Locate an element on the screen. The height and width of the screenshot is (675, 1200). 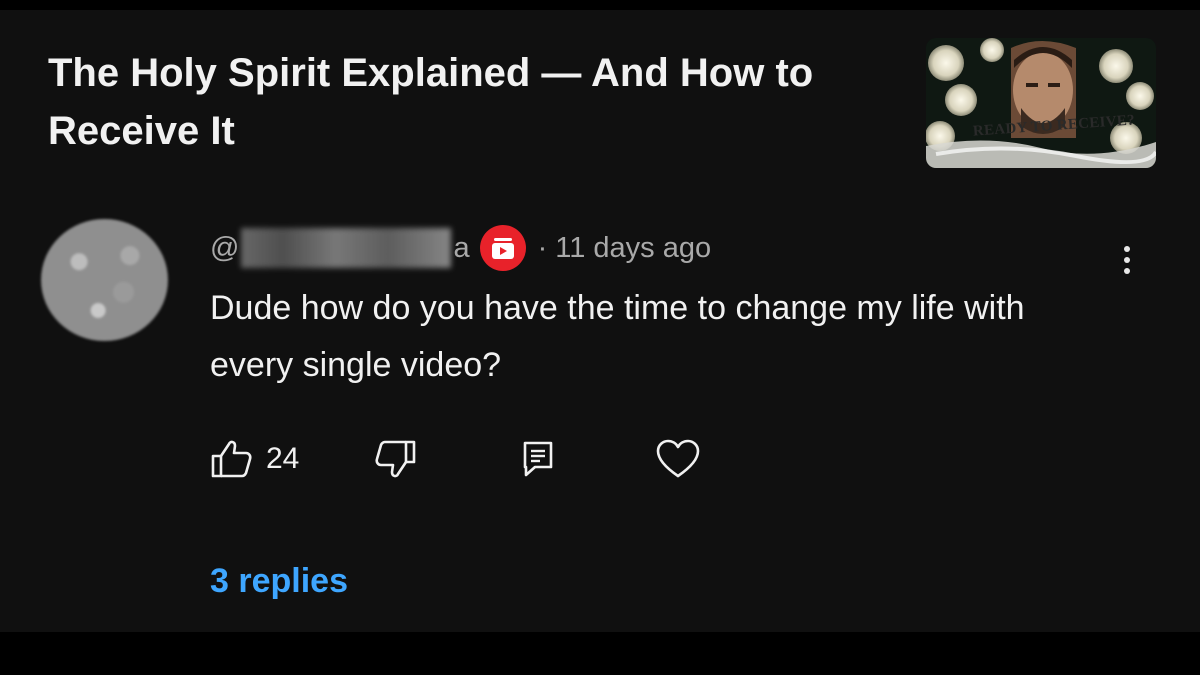
like-count: 24 is located at coordinates (283, 458).